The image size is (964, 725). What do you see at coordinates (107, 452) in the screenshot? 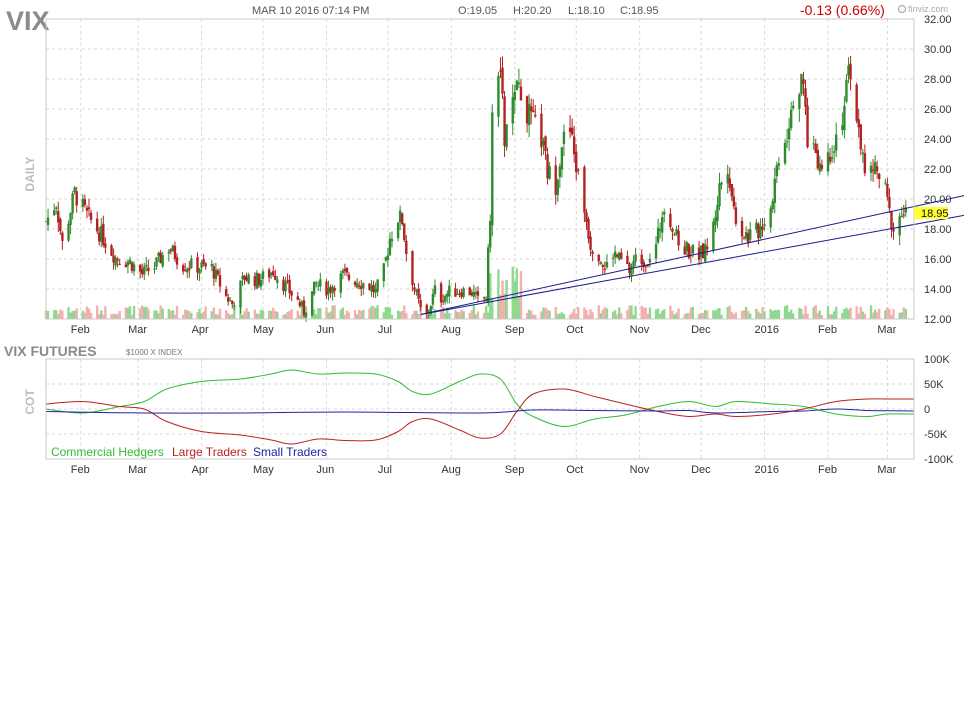
I see `legend-commercial-hedgers: Commercial Hedgers` at bounding box center [107, 452].